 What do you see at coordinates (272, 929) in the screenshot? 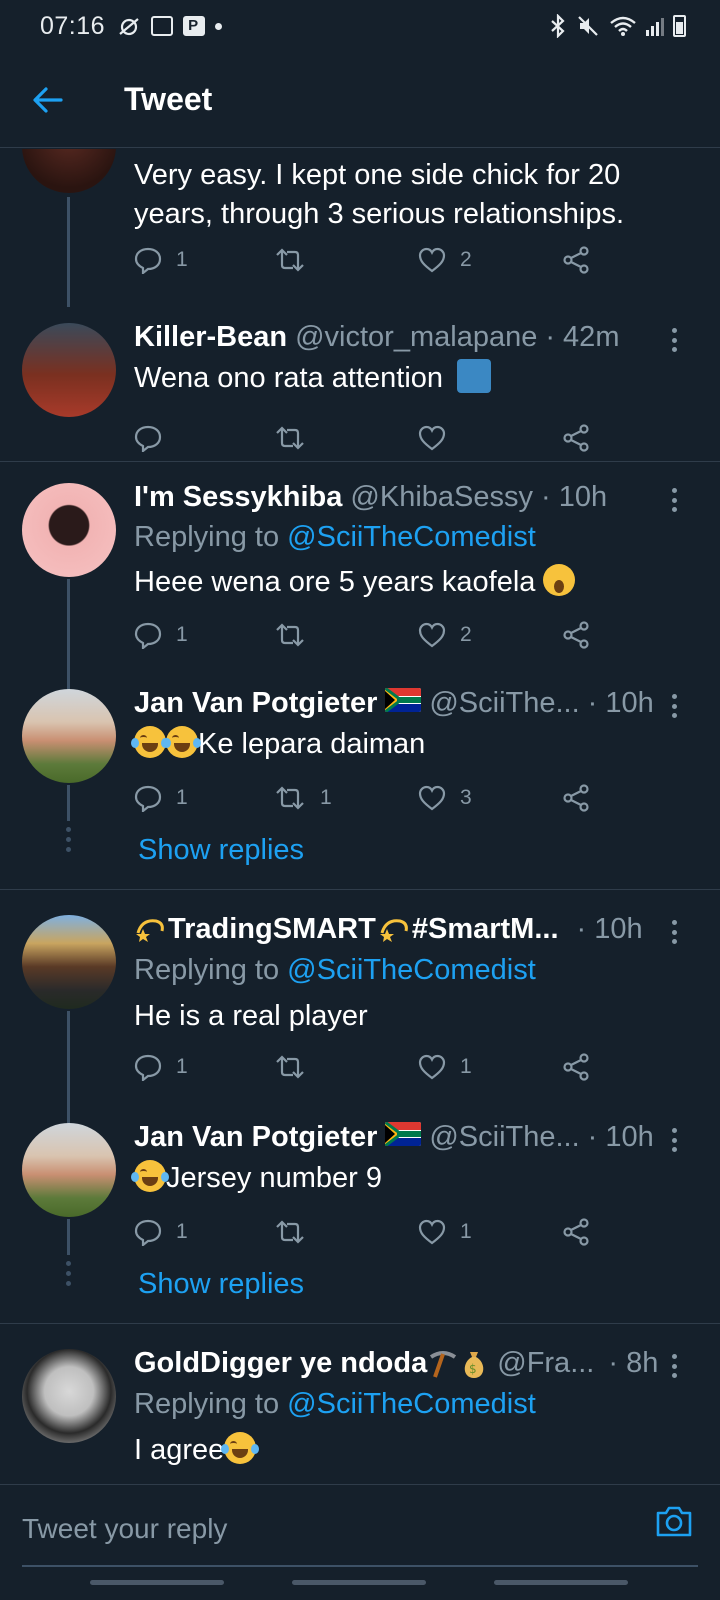
I see `display-name: TradingSMART` at bounding box center [272, 929].